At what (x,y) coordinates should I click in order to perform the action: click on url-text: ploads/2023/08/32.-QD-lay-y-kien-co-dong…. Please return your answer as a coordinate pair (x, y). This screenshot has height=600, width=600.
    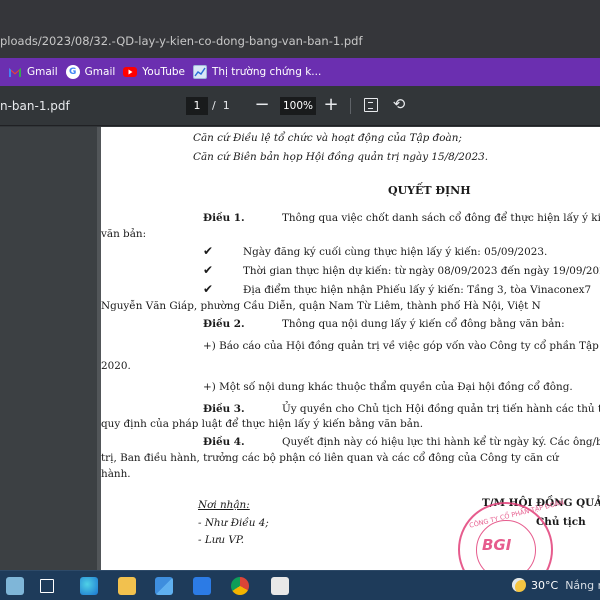
    Looking at the image, I should click on (181, 41).